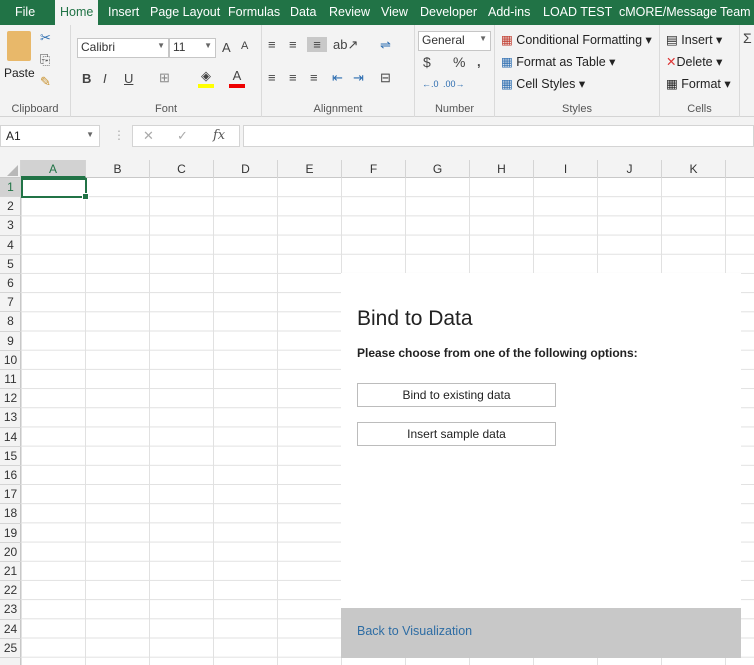 Image resolution: width=754 pixels, height=665 pixels. What do you see at coordinates (694, 39) in the screenshot?
I see `insert-cells-button: ▤ Insert ▾` at bounding box center [694, 39].